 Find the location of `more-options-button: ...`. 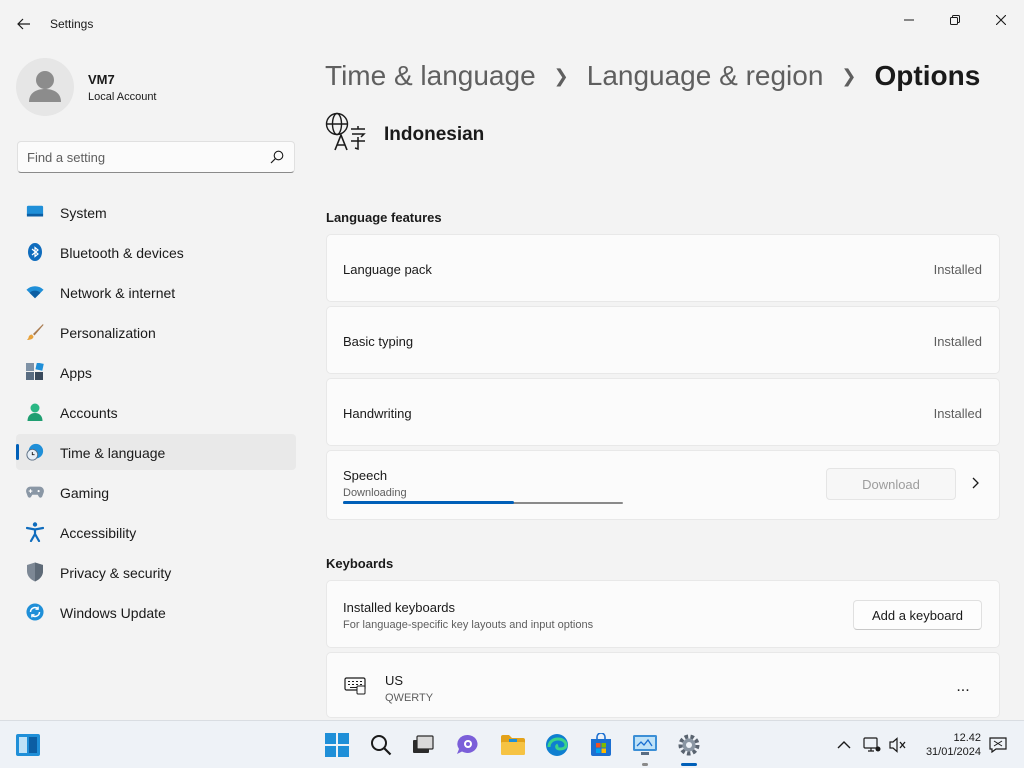

more-options-button: ... is located at coordinates (963, 687).